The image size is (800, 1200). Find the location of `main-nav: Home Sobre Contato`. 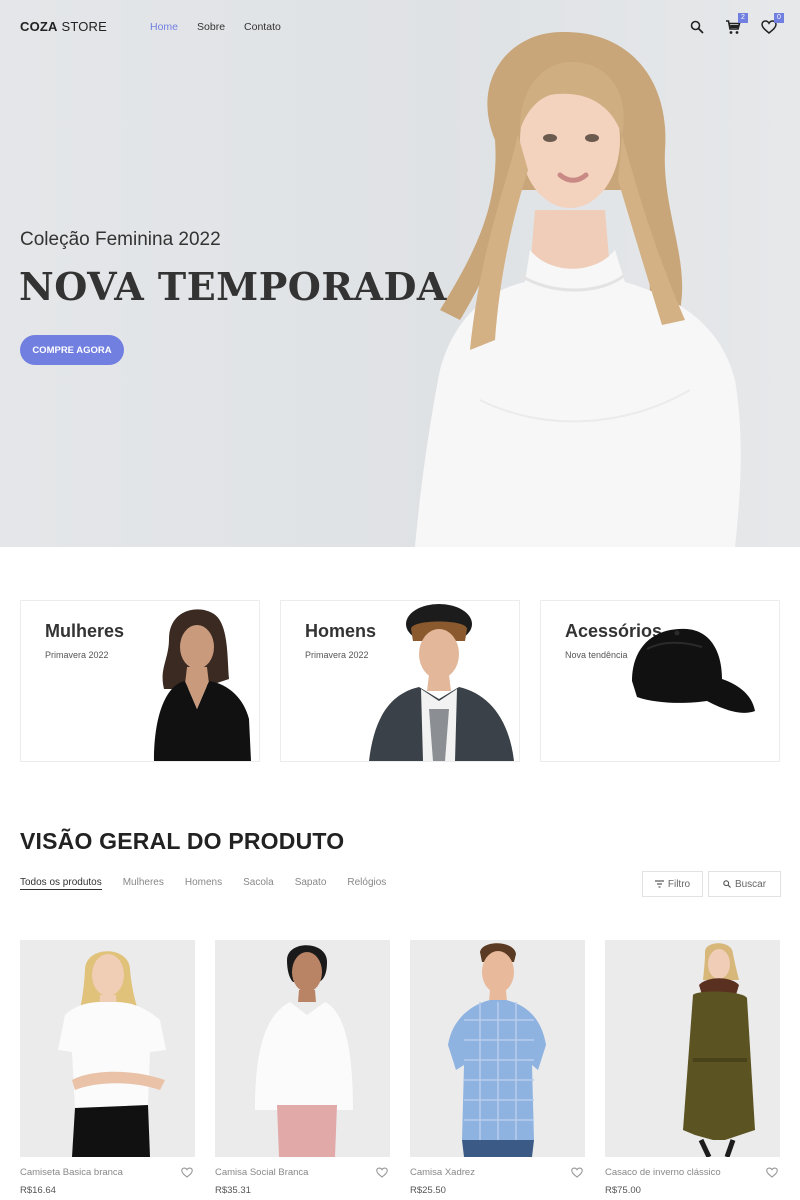

main-nav: Home Sobre Contato is located at coordinates (215, 27).